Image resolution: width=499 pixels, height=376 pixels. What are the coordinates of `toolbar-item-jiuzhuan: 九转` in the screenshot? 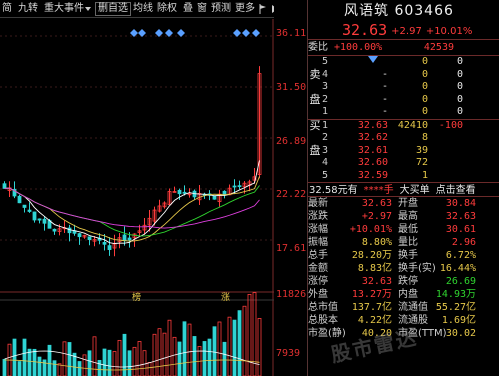 It's located at (28, 9).